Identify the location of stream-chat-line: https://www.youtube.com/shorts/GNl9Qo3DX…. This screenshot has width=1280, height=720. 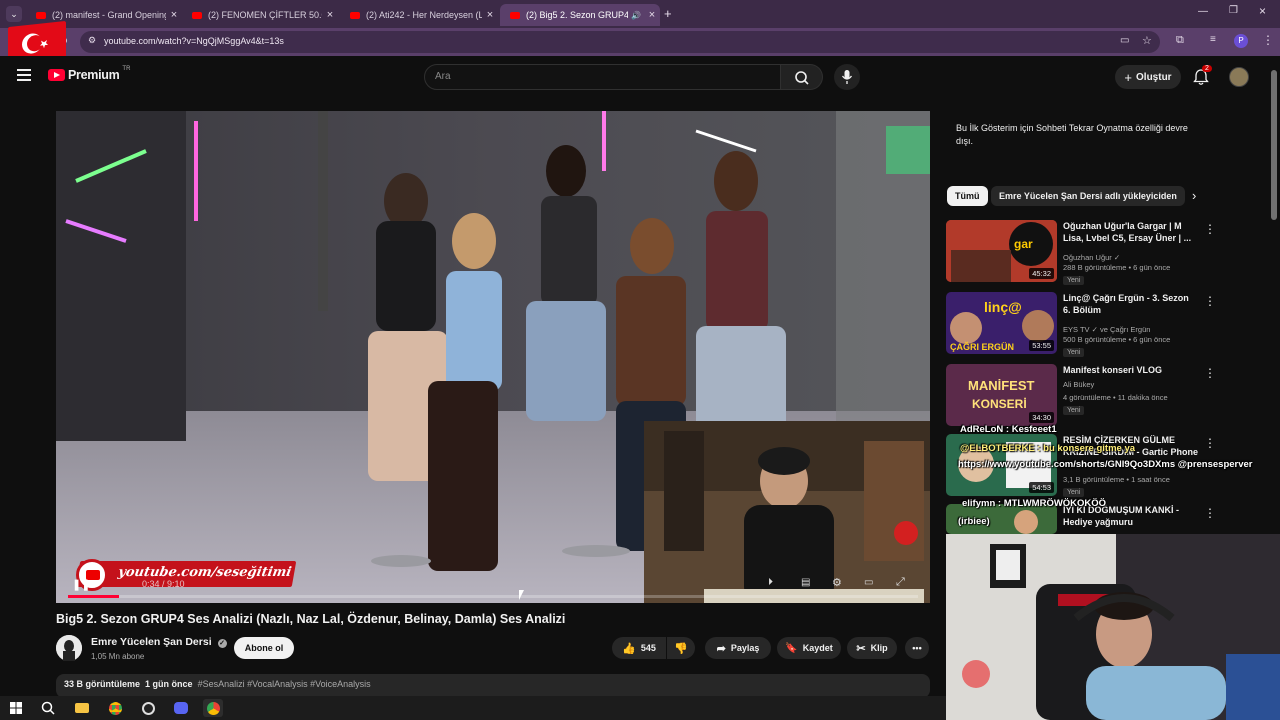
(1105, 464).